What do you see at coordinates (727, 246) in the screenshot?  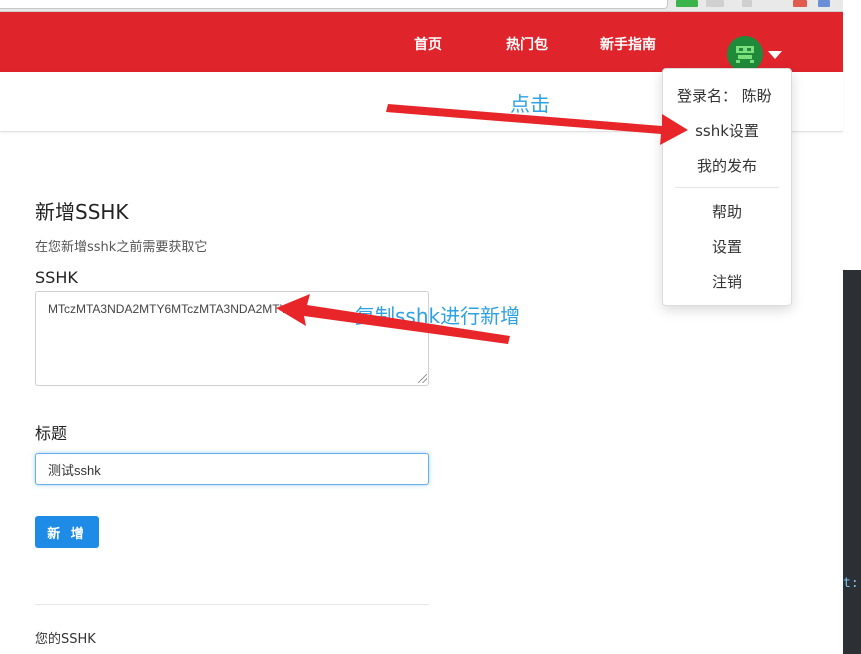 I see `menu-item-settings: 设置` at bounding box center [727, 246].